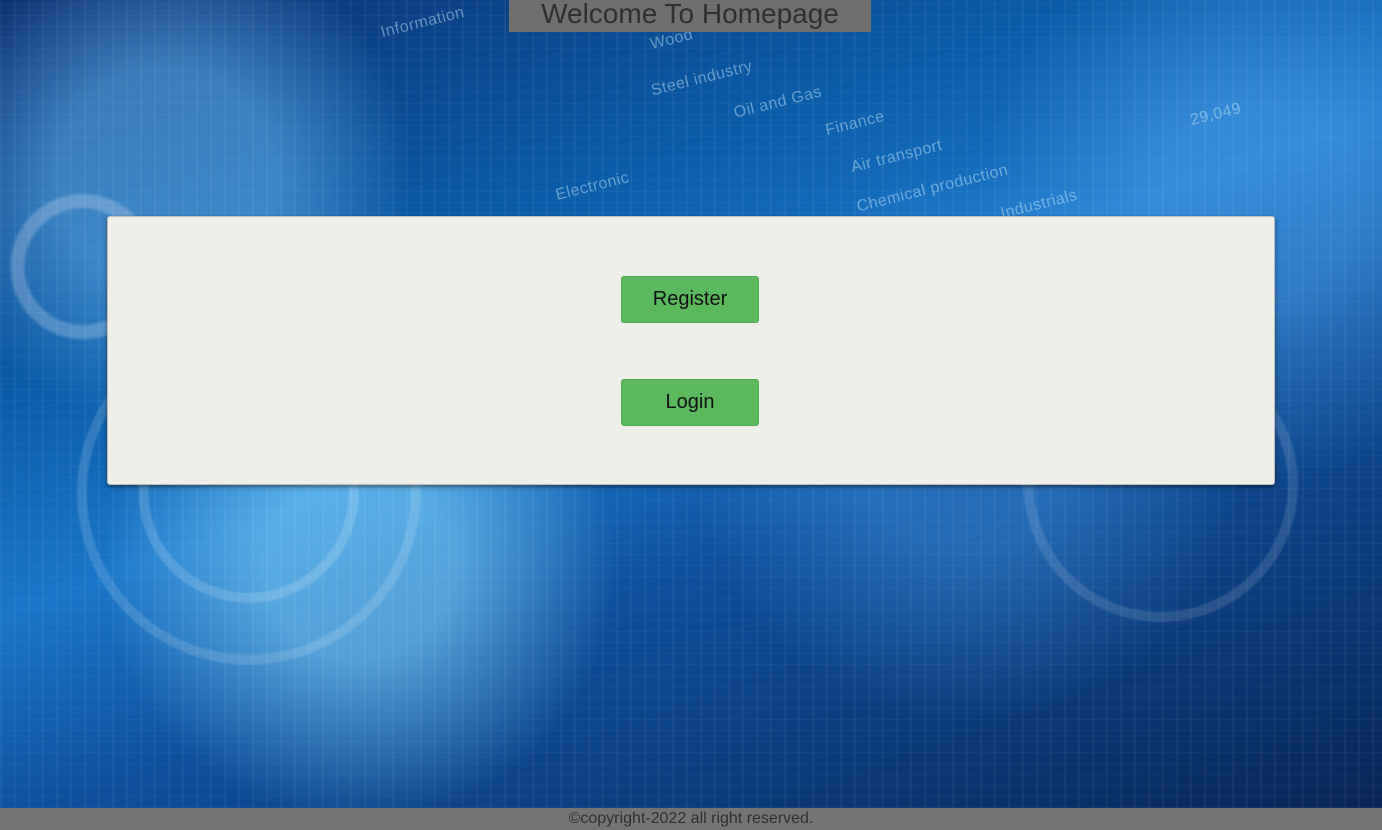 This screenshot has height=830, width=1382. I want to click on background-label: Steel industry, so click(702, 78).